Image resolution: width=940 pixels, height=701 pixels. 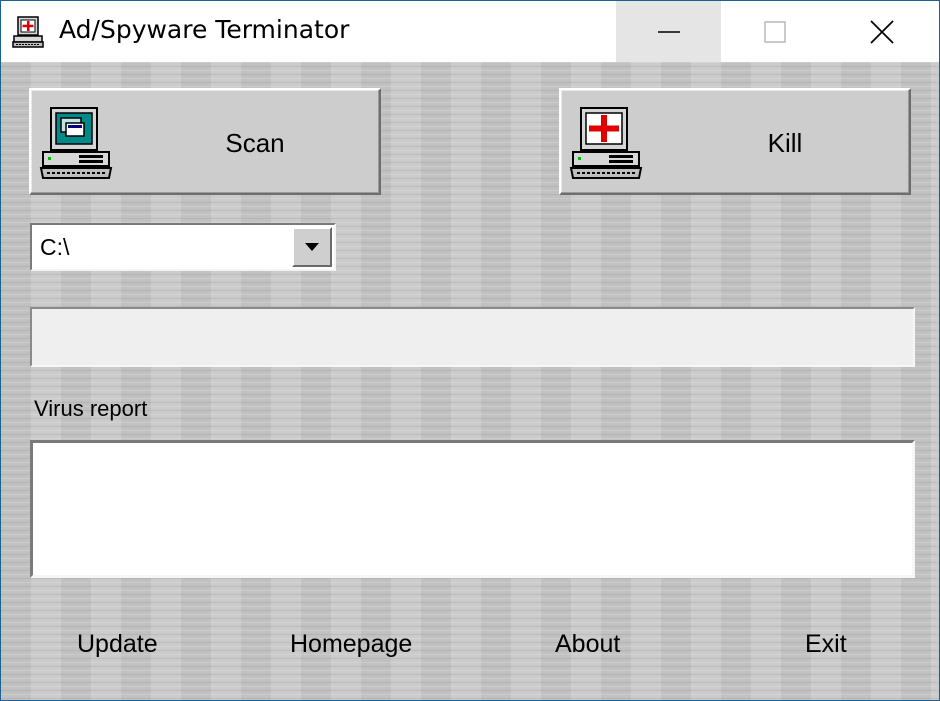 I want to click on maximize-icon, so click(x=774, y=31).